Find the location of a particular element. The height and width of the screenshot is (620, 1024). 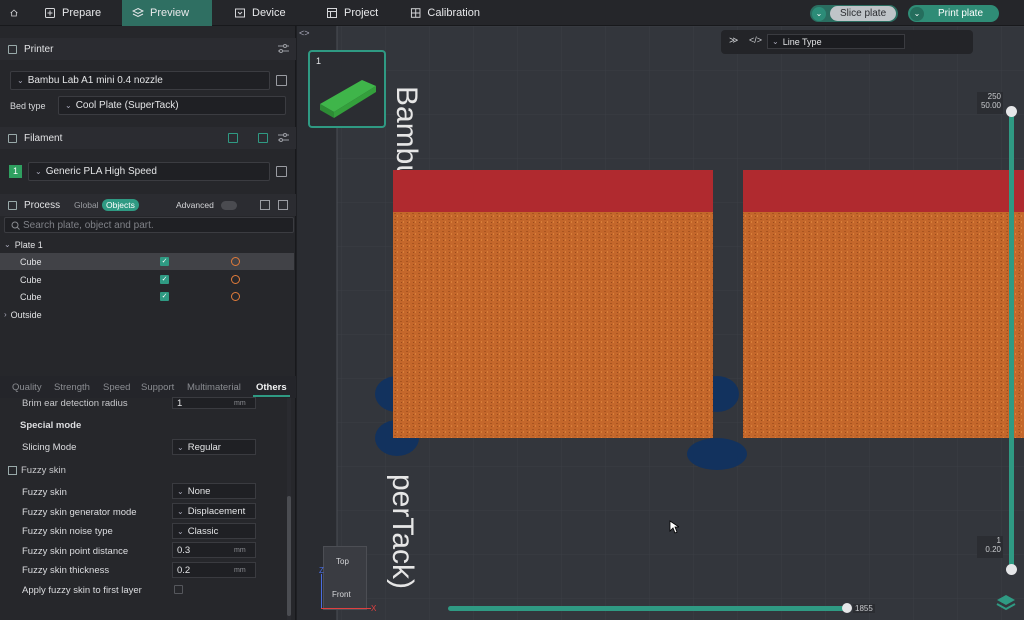

bed-text: Bambu is located at coordinates (406, 133).